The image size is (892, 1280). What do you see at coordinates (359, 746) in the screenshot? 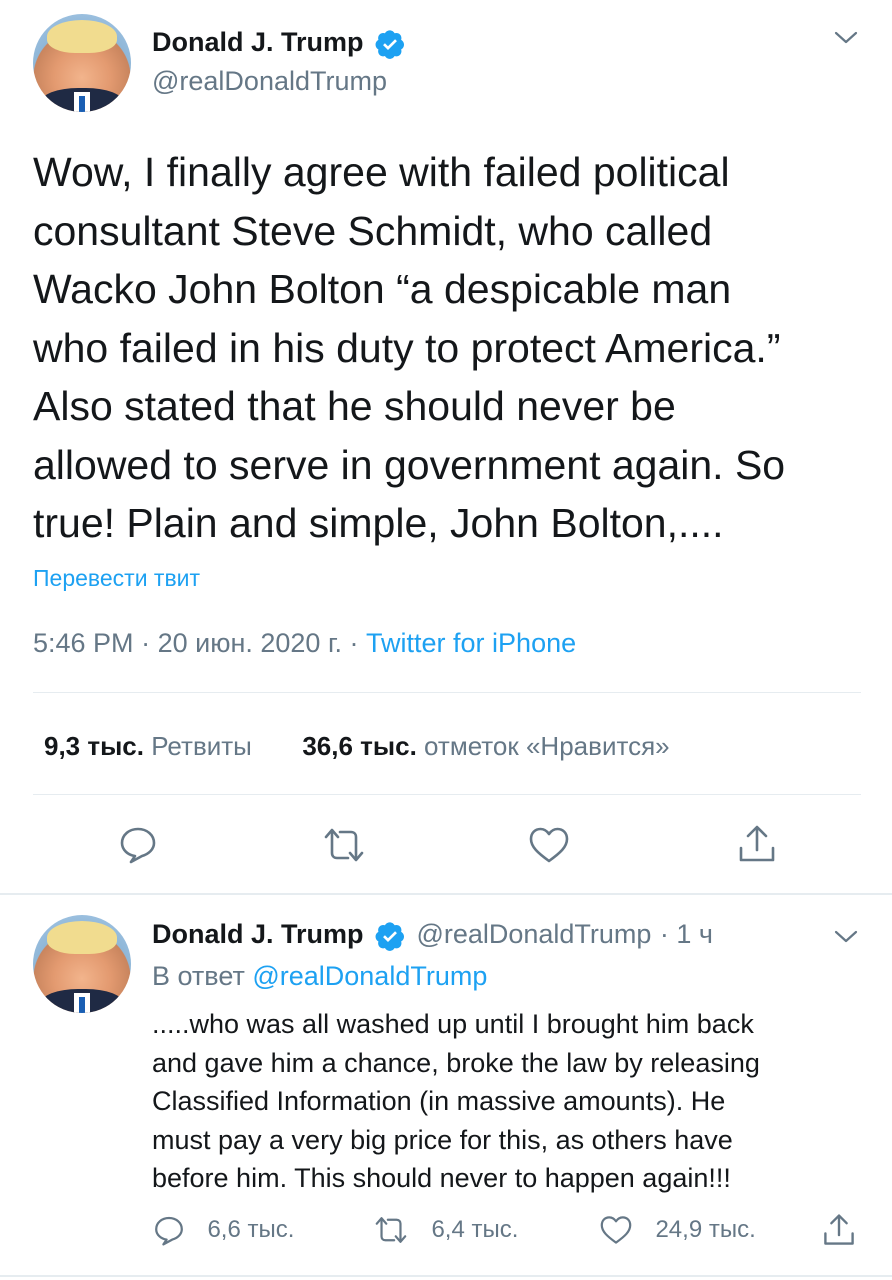
I see `likes-count: 36,6 тыс.` at bounding box center [359, 746].